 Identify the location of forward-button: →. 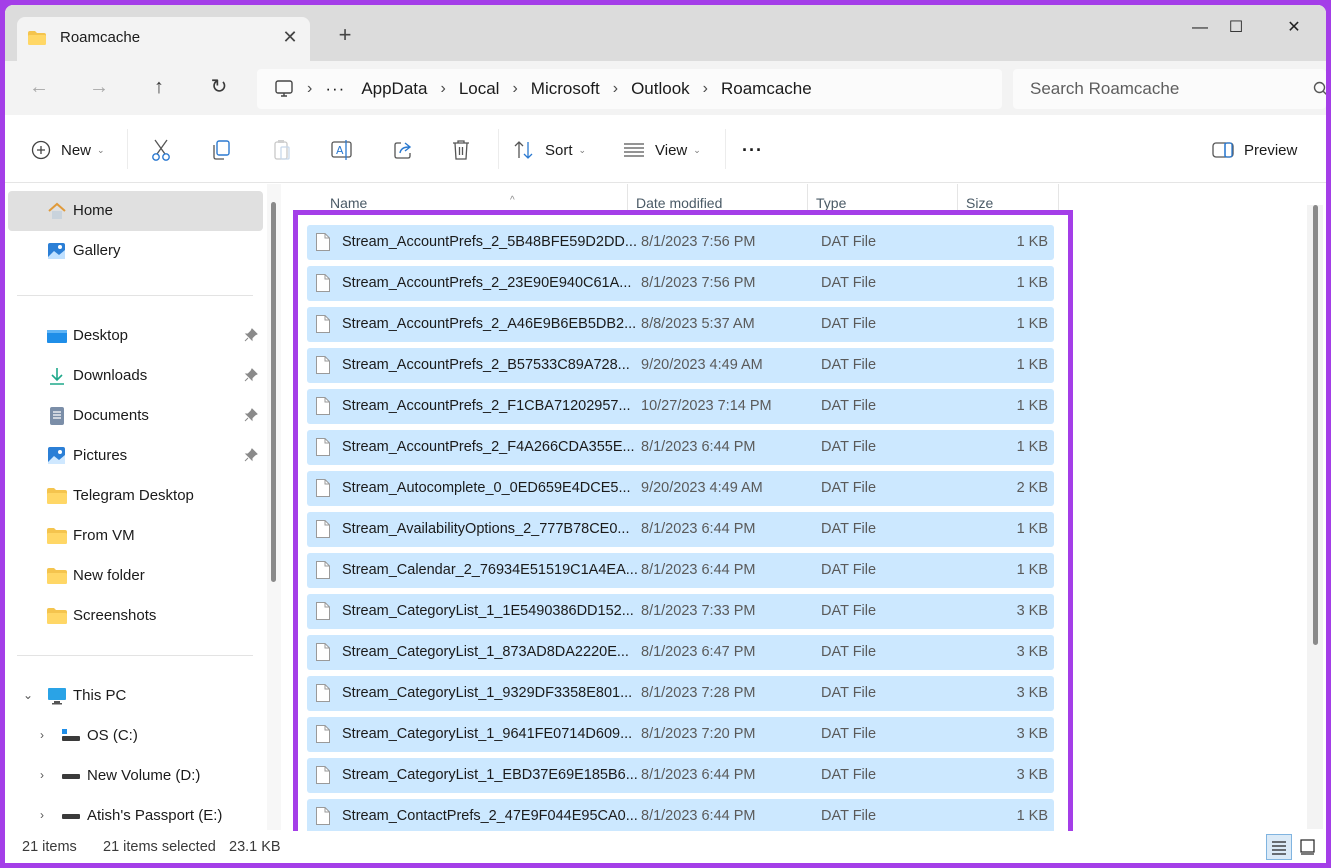
(99, 87).